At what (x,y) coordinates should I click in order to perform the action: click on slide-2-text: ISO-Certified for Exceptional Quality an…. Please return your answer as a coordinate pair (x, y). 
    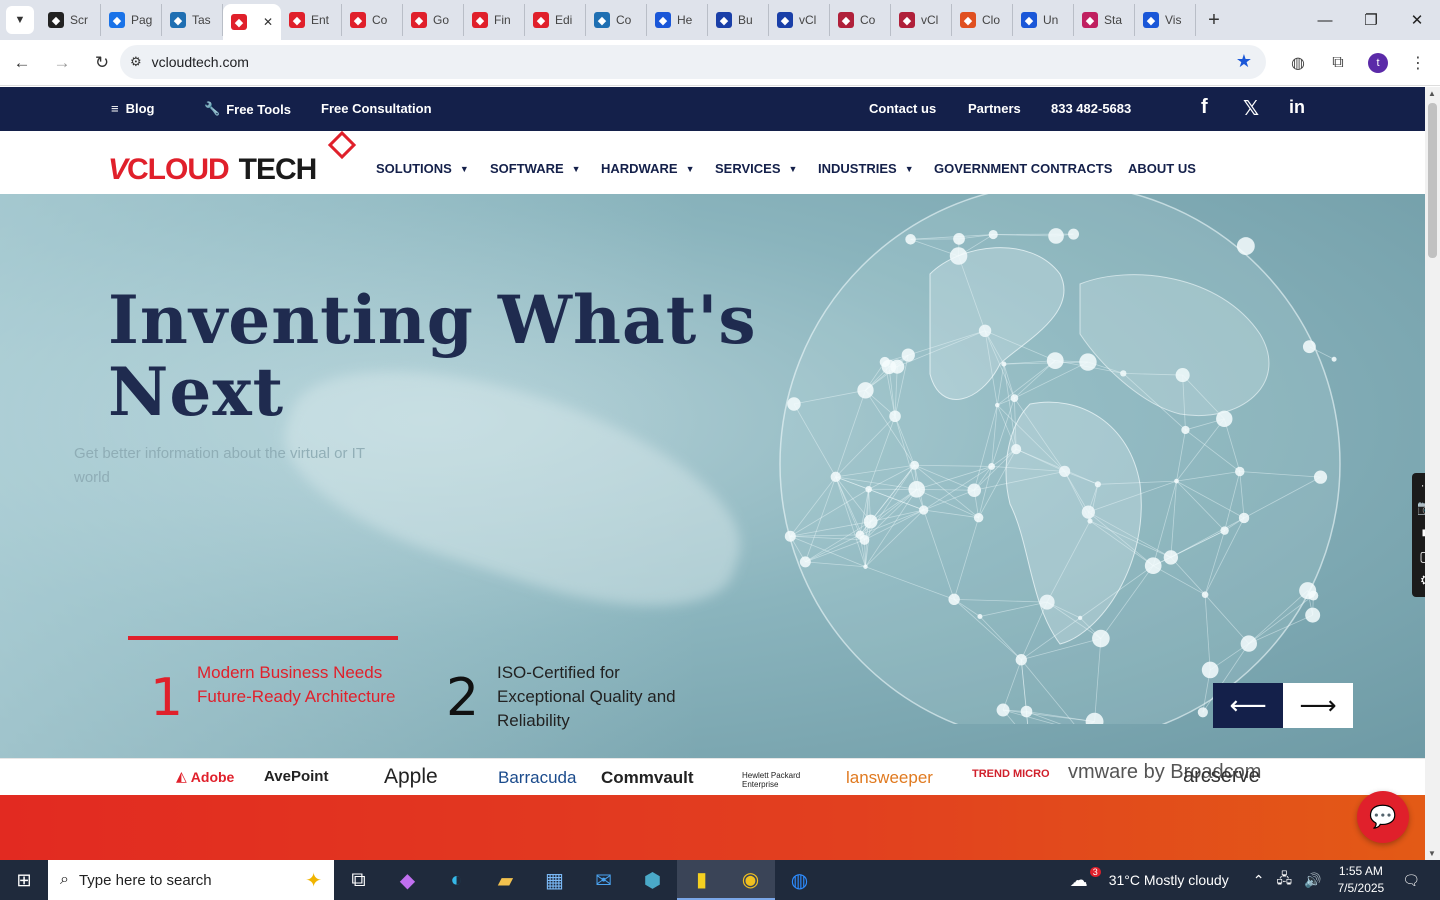
    Looking at the image, I should click on (602, 697).